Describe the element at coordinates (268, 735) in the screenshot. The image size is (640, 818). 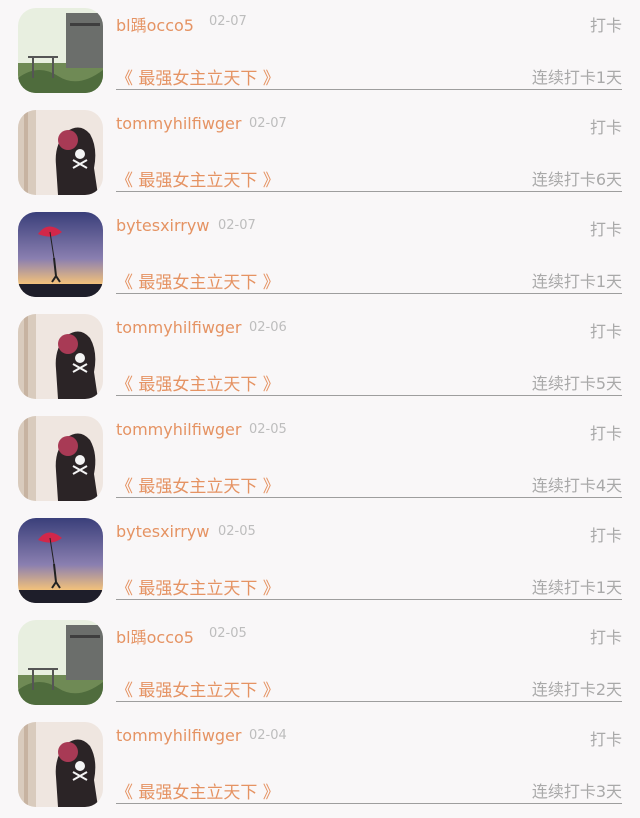
I see `post-date: 02-04` at that location.